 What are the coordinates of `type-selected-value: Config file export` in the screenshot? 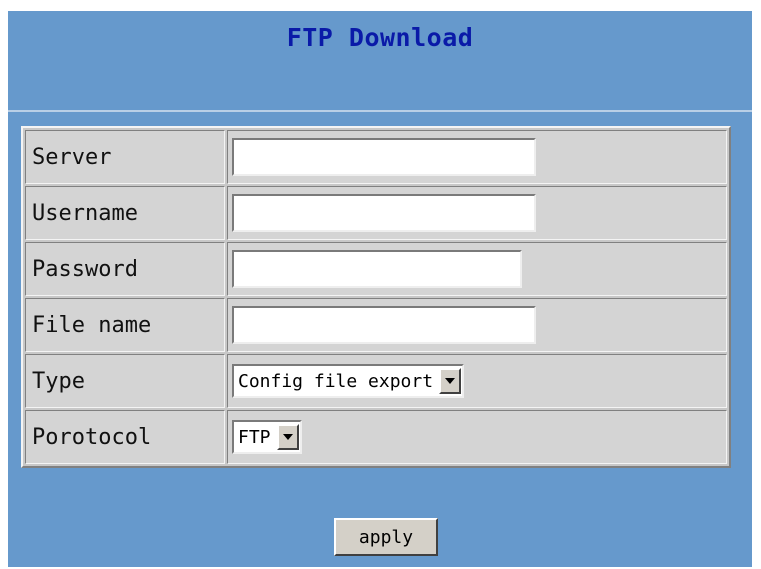 It's located at (336, 381).